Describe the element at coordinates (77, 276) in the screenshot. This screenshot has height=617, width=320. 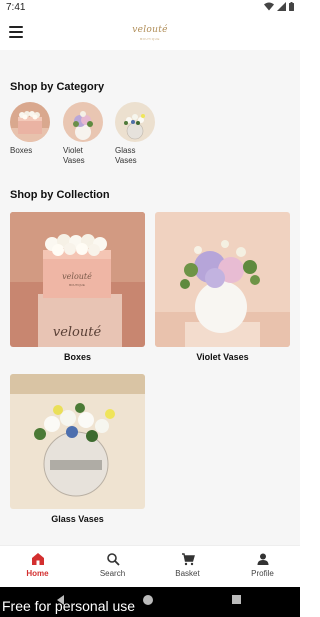
I see `box-brand-text: velouté` at that location.